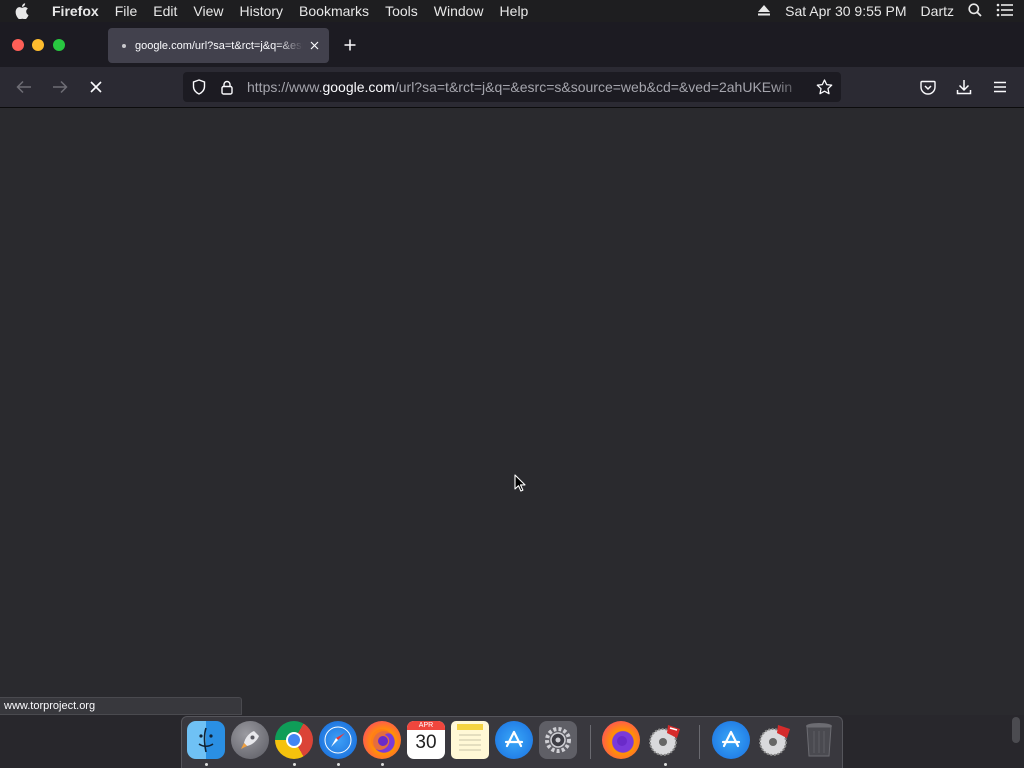  Describe the element at coordinates (665, 740) in the screenshot. I see `vpn-saw-icon` at that location.